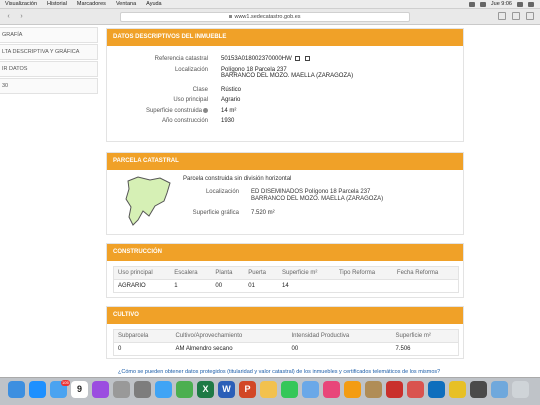 This screenshot has height=405, width=540. What do you see at coordinates (226, 389) in the screenshot?
I see `word-glyph: W` at bounding box center [226, 389].